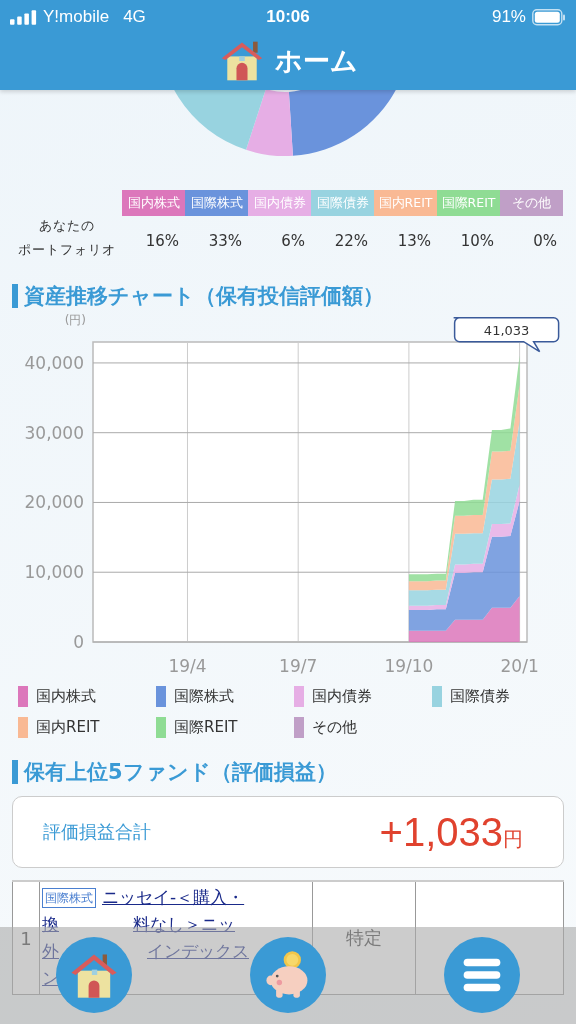 This screenshot has height=1024, width=576. Describe the element at coordinates (173, 897) in the screenshot. I see `fund-link: ニッセイ-＜購入・` at that location.